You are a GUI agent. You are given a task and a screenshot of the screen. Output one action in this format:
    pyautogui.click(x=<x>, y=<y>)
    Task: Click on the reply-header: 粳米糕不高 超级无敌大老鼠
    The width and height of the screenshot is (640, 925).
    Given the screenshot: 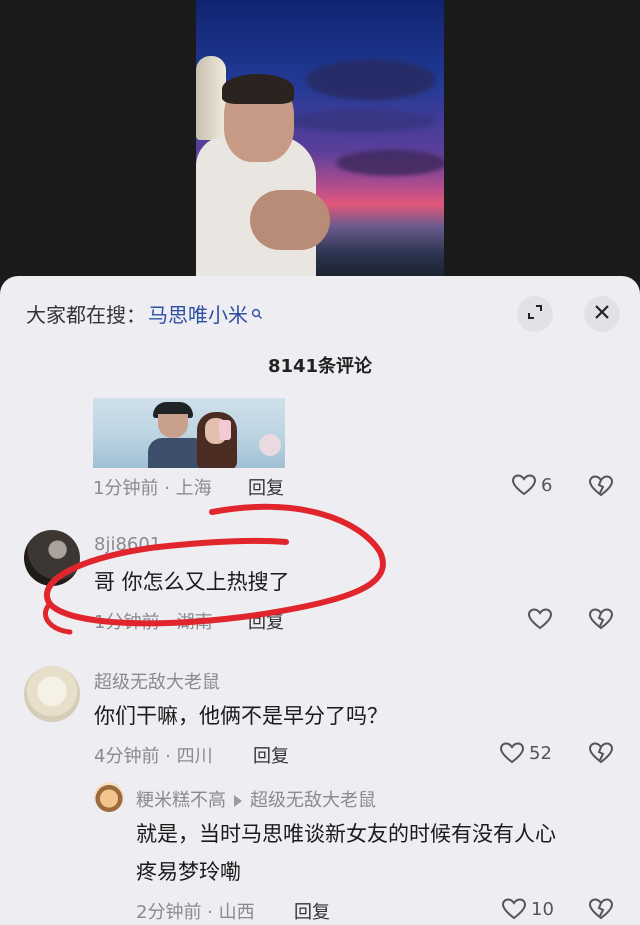 What is the action you would take?
    pyautogui.click(x=256, y=799)
    